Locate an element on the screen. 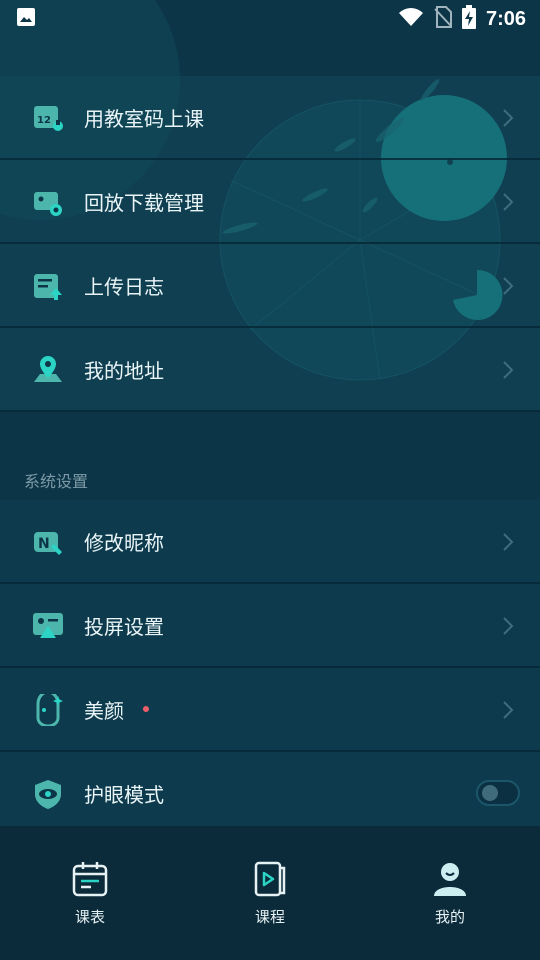 The width and height of the screenshot is (540, 960). eye-shield-icon is located at coordinates (48, 794).